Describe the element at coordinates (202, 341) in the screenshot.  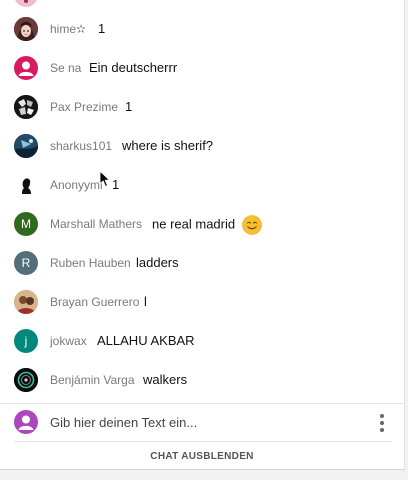
I see `chat-message: j jokwax ALLAHU AKBAR` at that location.